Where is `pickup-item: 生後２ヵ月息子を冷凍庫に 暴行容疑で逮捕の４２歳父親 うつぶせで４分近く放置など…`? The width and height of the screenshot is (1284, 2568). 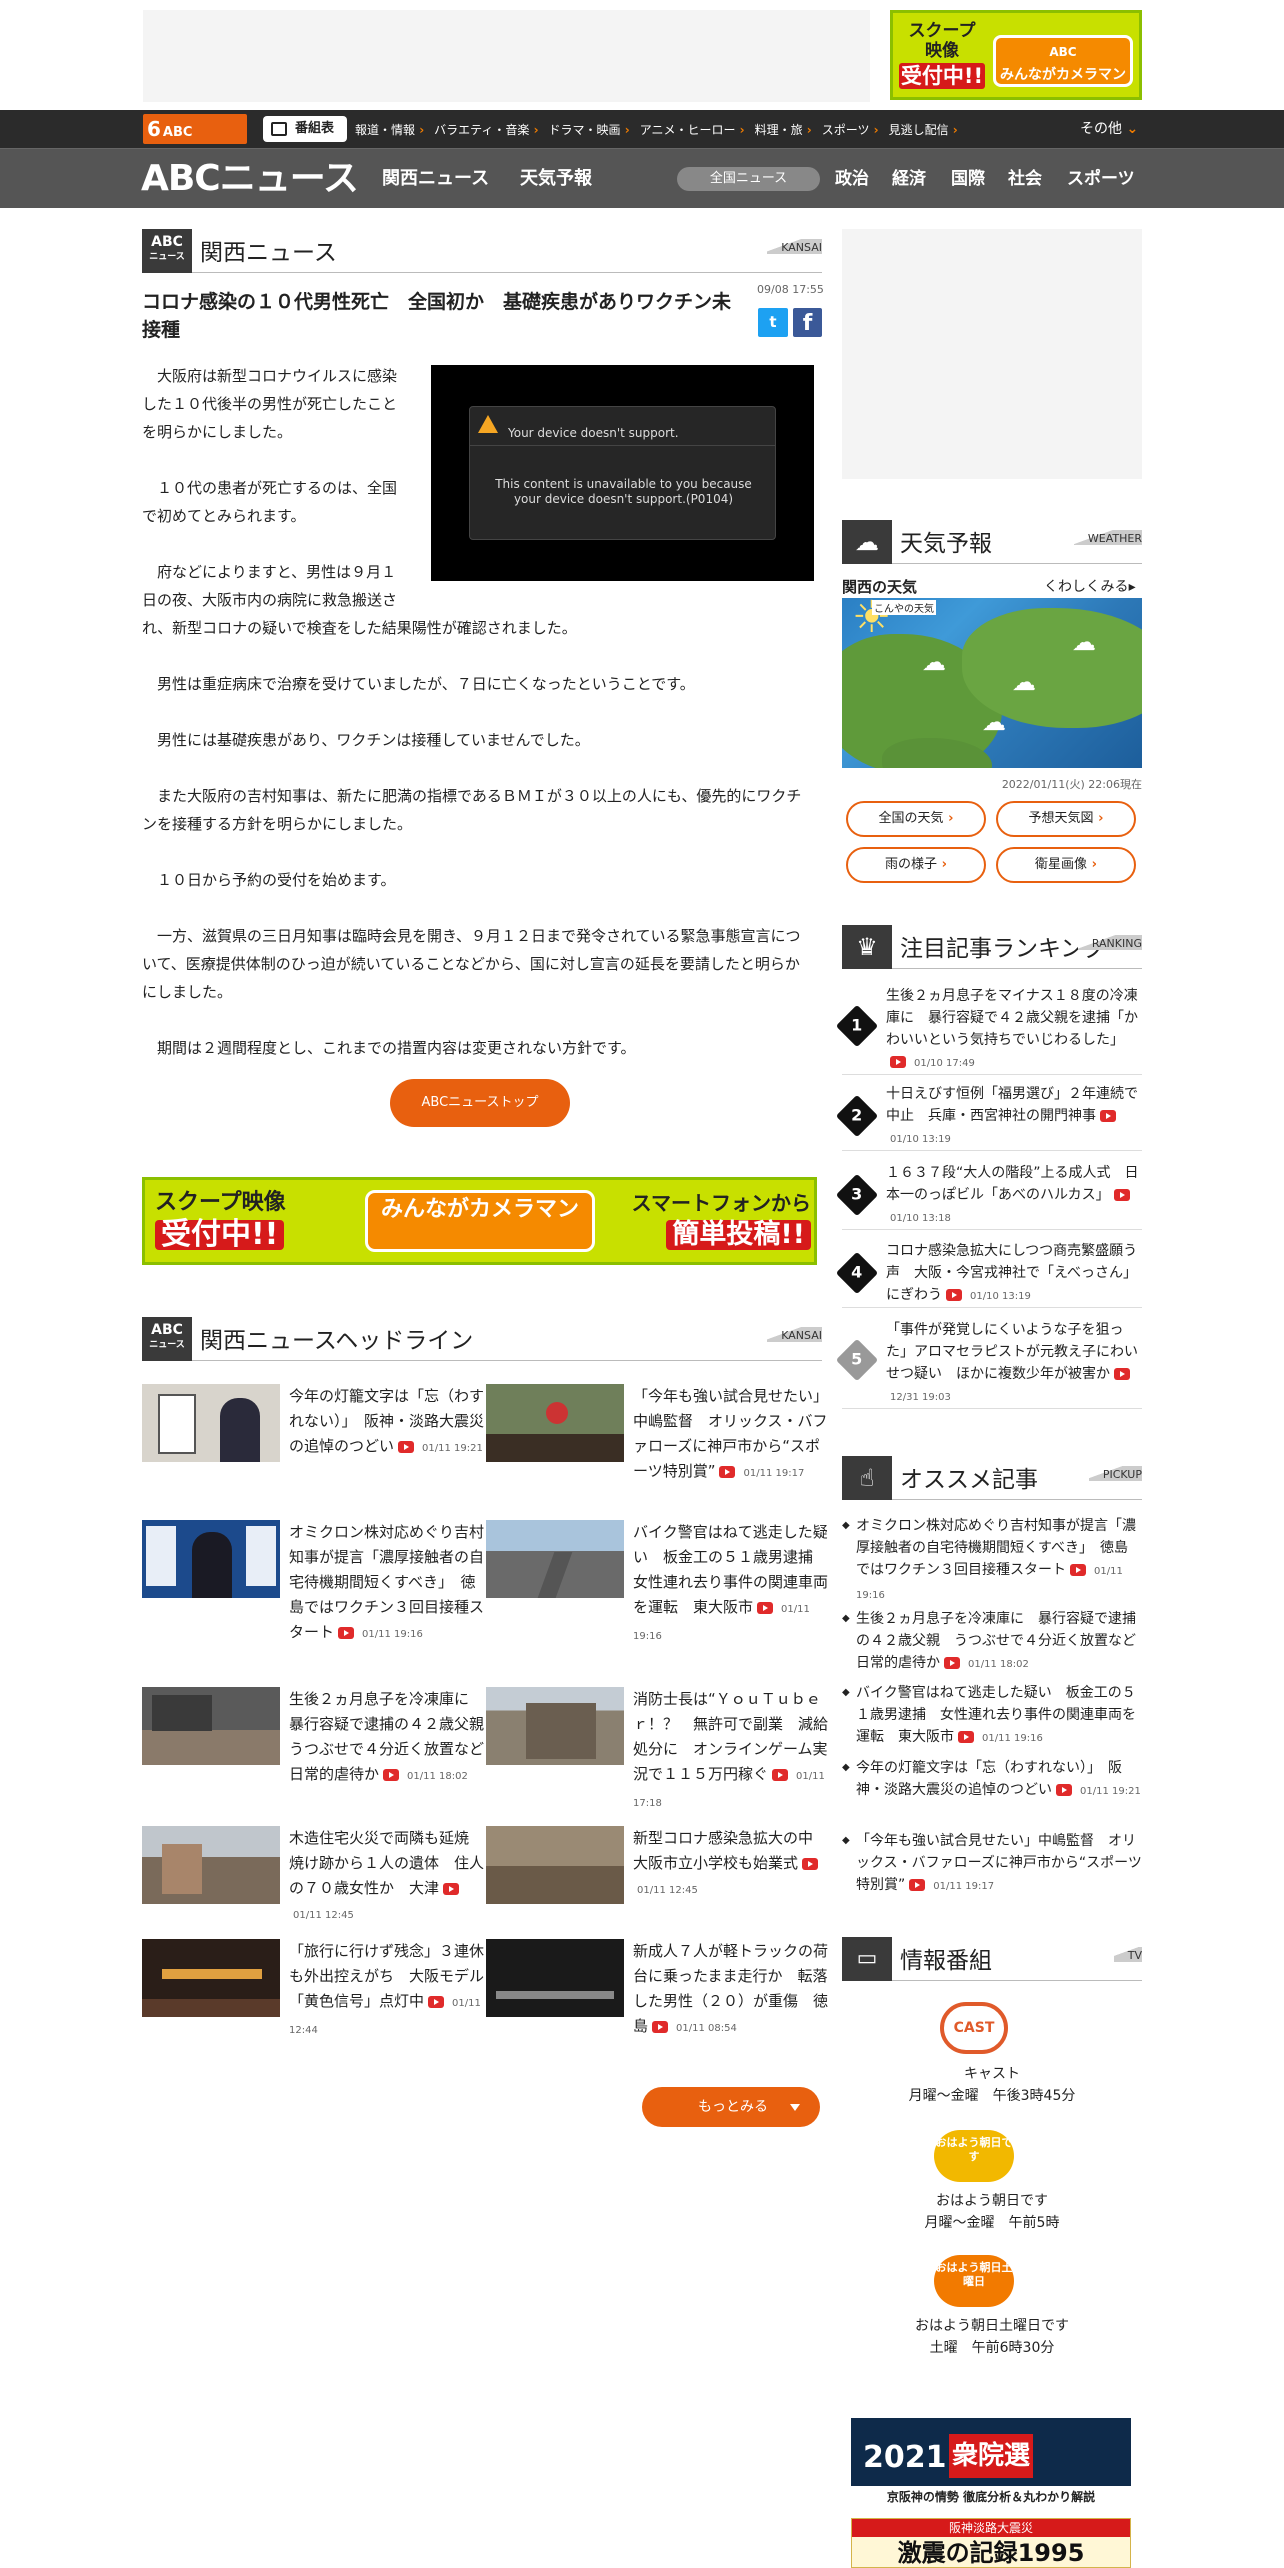 pickup-item: 生後２ヵ月息子を冷凍庫に 暴行容疑で逮捕の４２歳父親 うつぶせで４分近く放置など… is located at coordinates (992, 1642).